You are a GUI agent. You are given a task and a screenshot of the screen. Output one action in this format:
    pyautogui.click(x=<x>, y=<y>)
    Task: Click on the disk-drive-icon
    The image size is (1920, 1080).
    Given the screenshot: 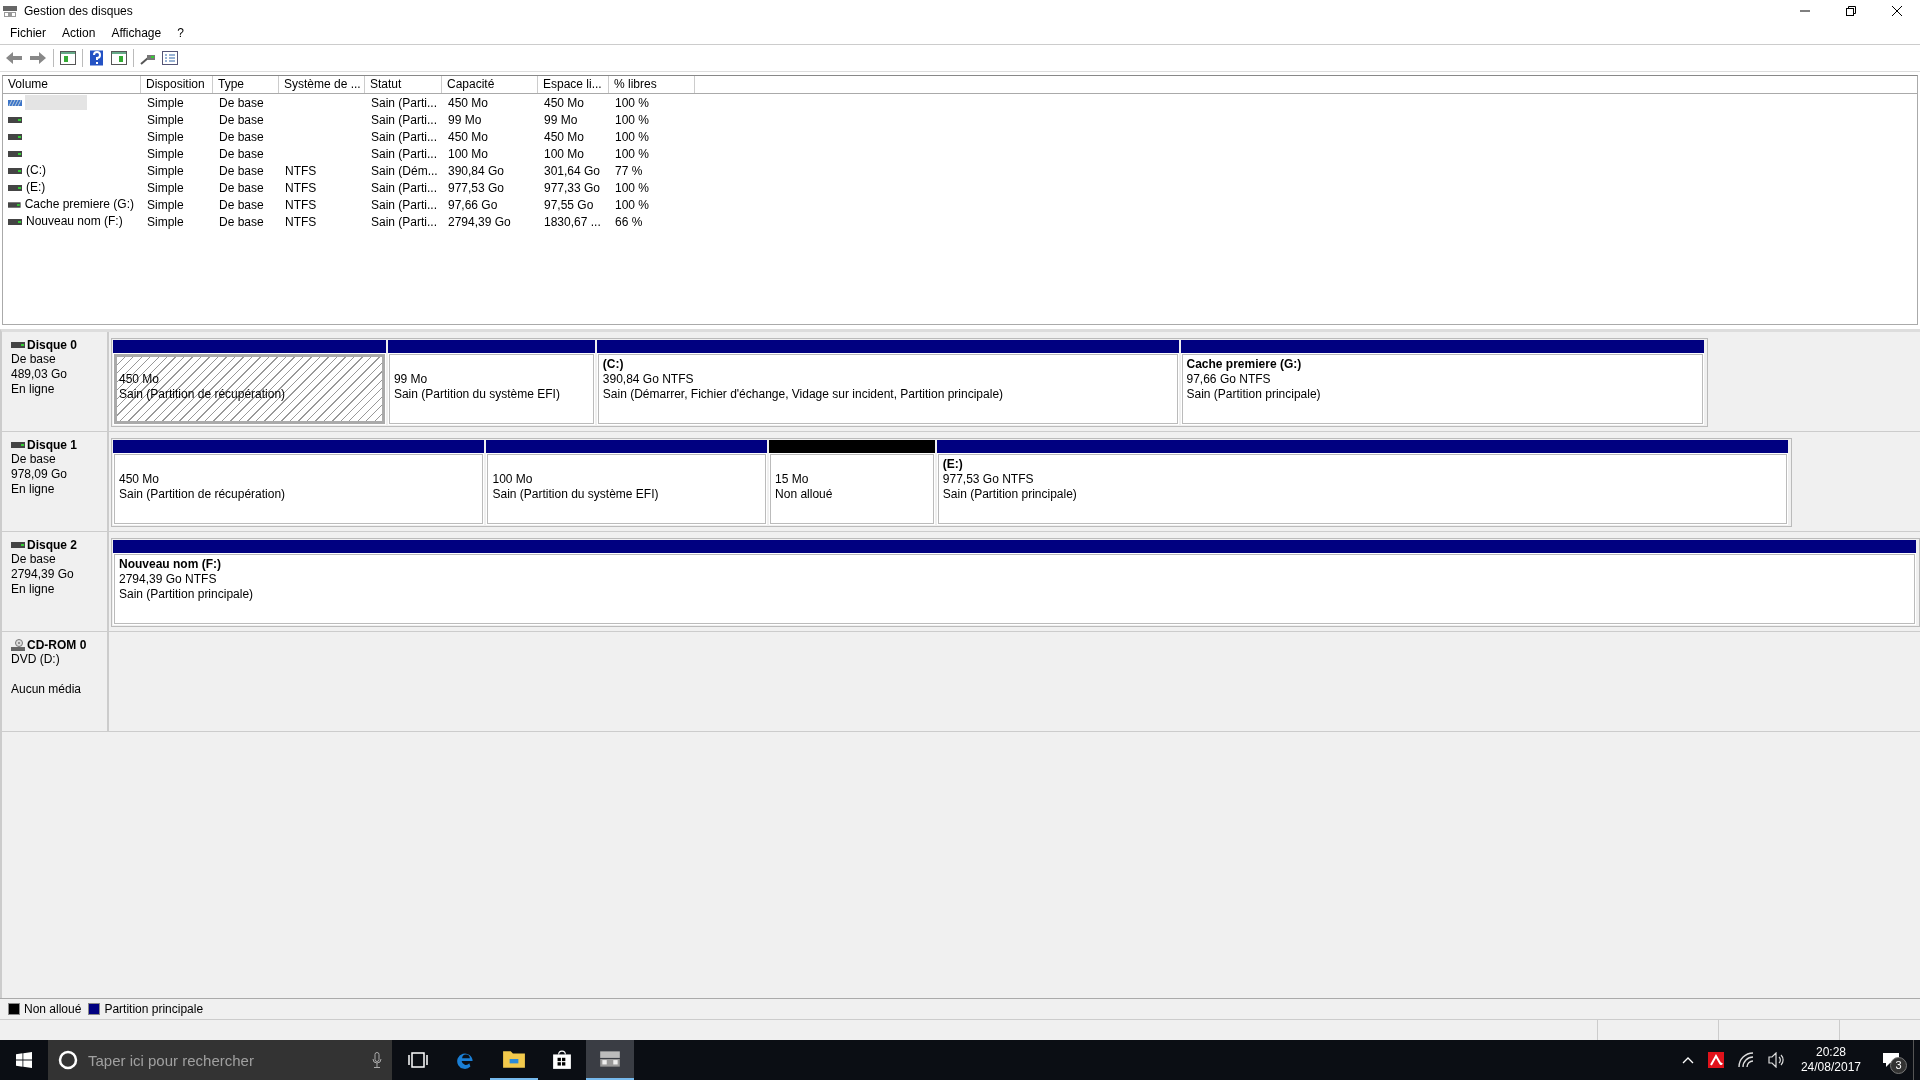 What is the action you would take?
    pyautogui.click(x=610, y=1059)
    